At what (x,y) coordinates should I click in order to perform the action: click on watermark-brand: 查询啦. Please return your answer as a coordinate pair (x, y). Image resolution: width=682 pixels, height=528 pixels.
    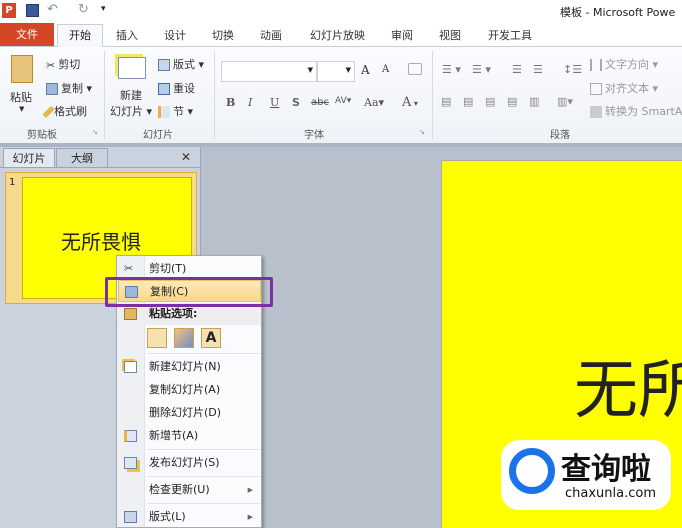
    Looking at the image, I should click on (606, 469).